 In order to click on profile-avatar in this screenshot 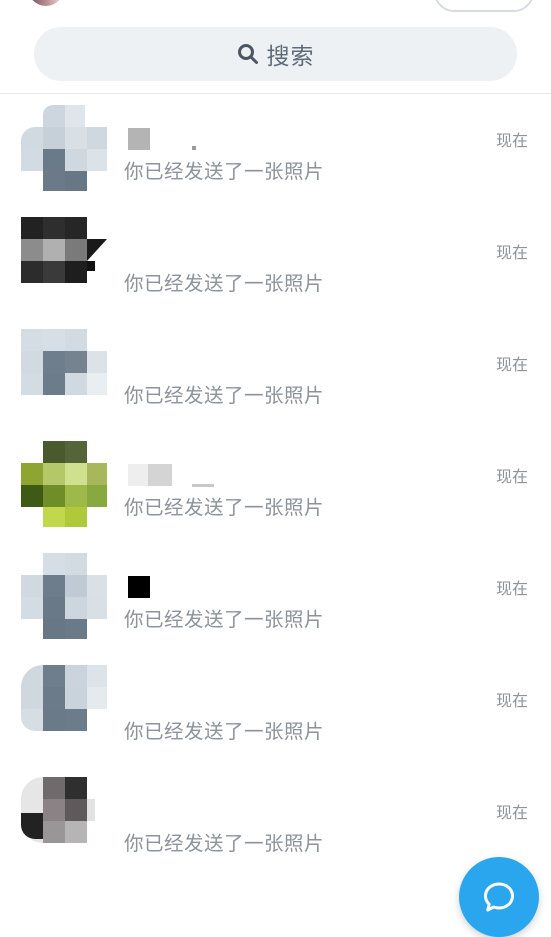, I will do `click(46, 3)`.